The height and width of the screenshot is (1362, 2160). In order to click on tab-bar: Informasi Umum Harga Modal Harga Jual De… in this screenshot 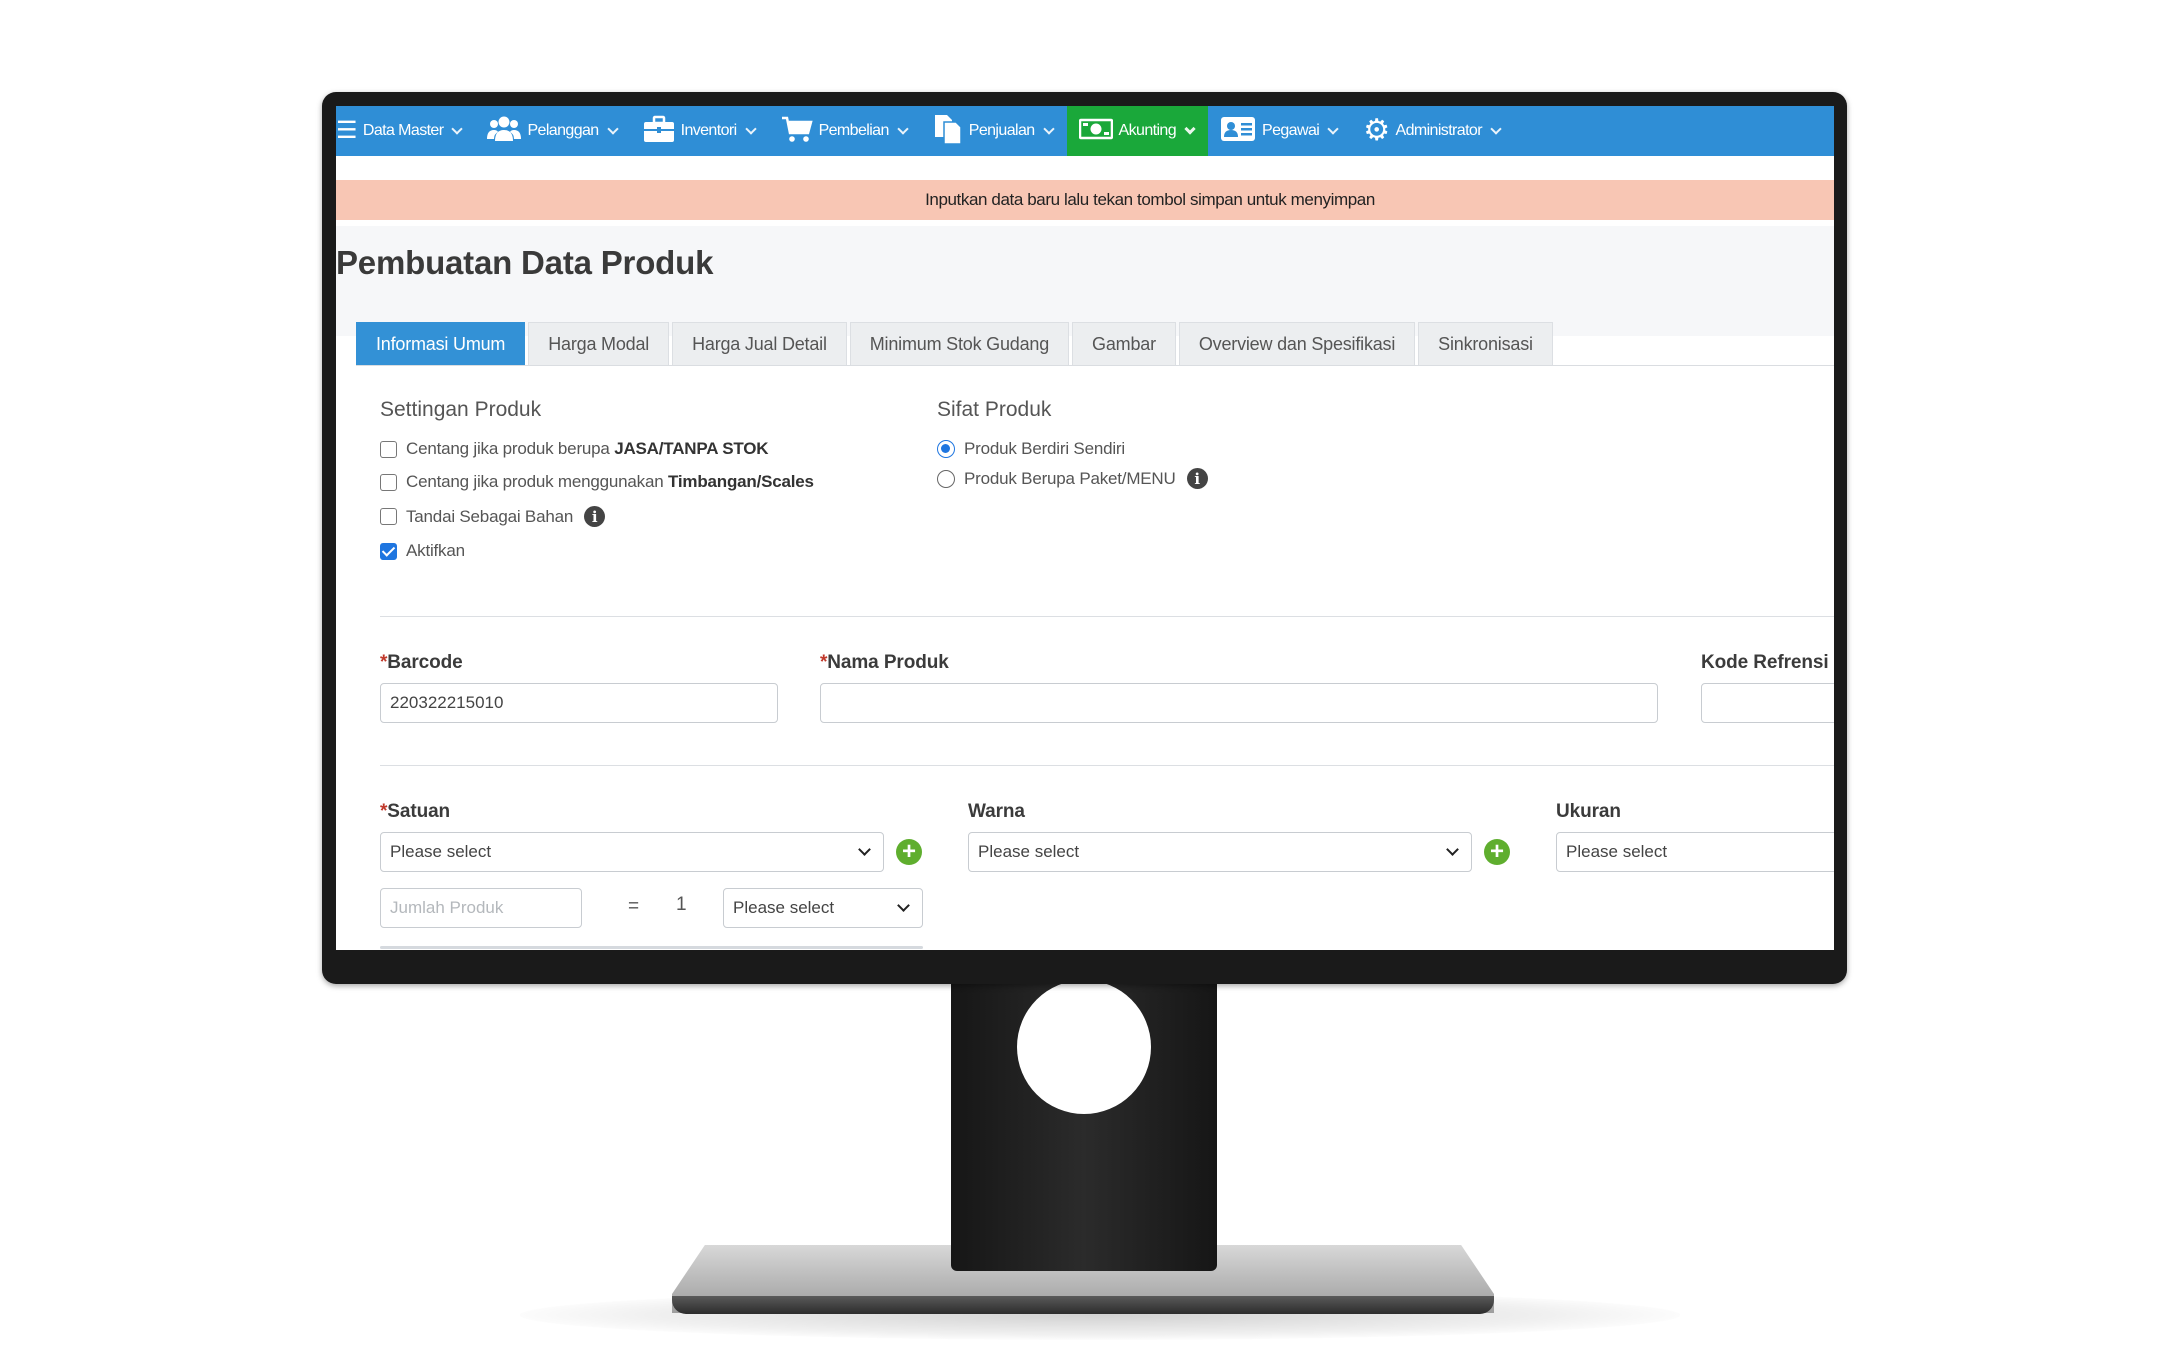, I will do `click(954, 344)`.